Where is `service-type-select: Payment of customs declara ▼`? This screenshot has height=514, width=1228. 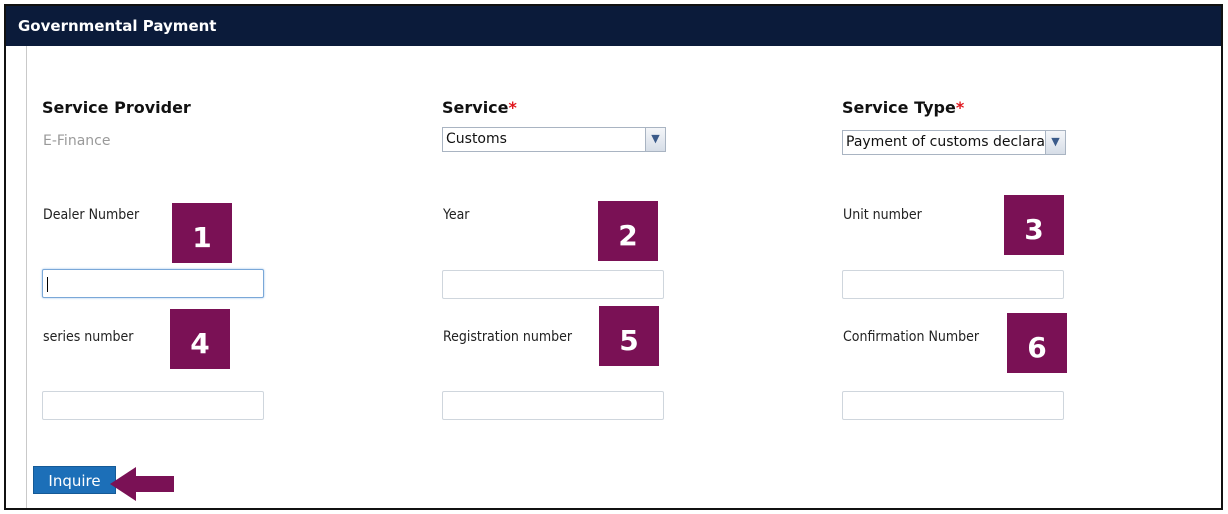 service-type-select: Payment of customs declara ▼ is located at coordinates (954, 142).